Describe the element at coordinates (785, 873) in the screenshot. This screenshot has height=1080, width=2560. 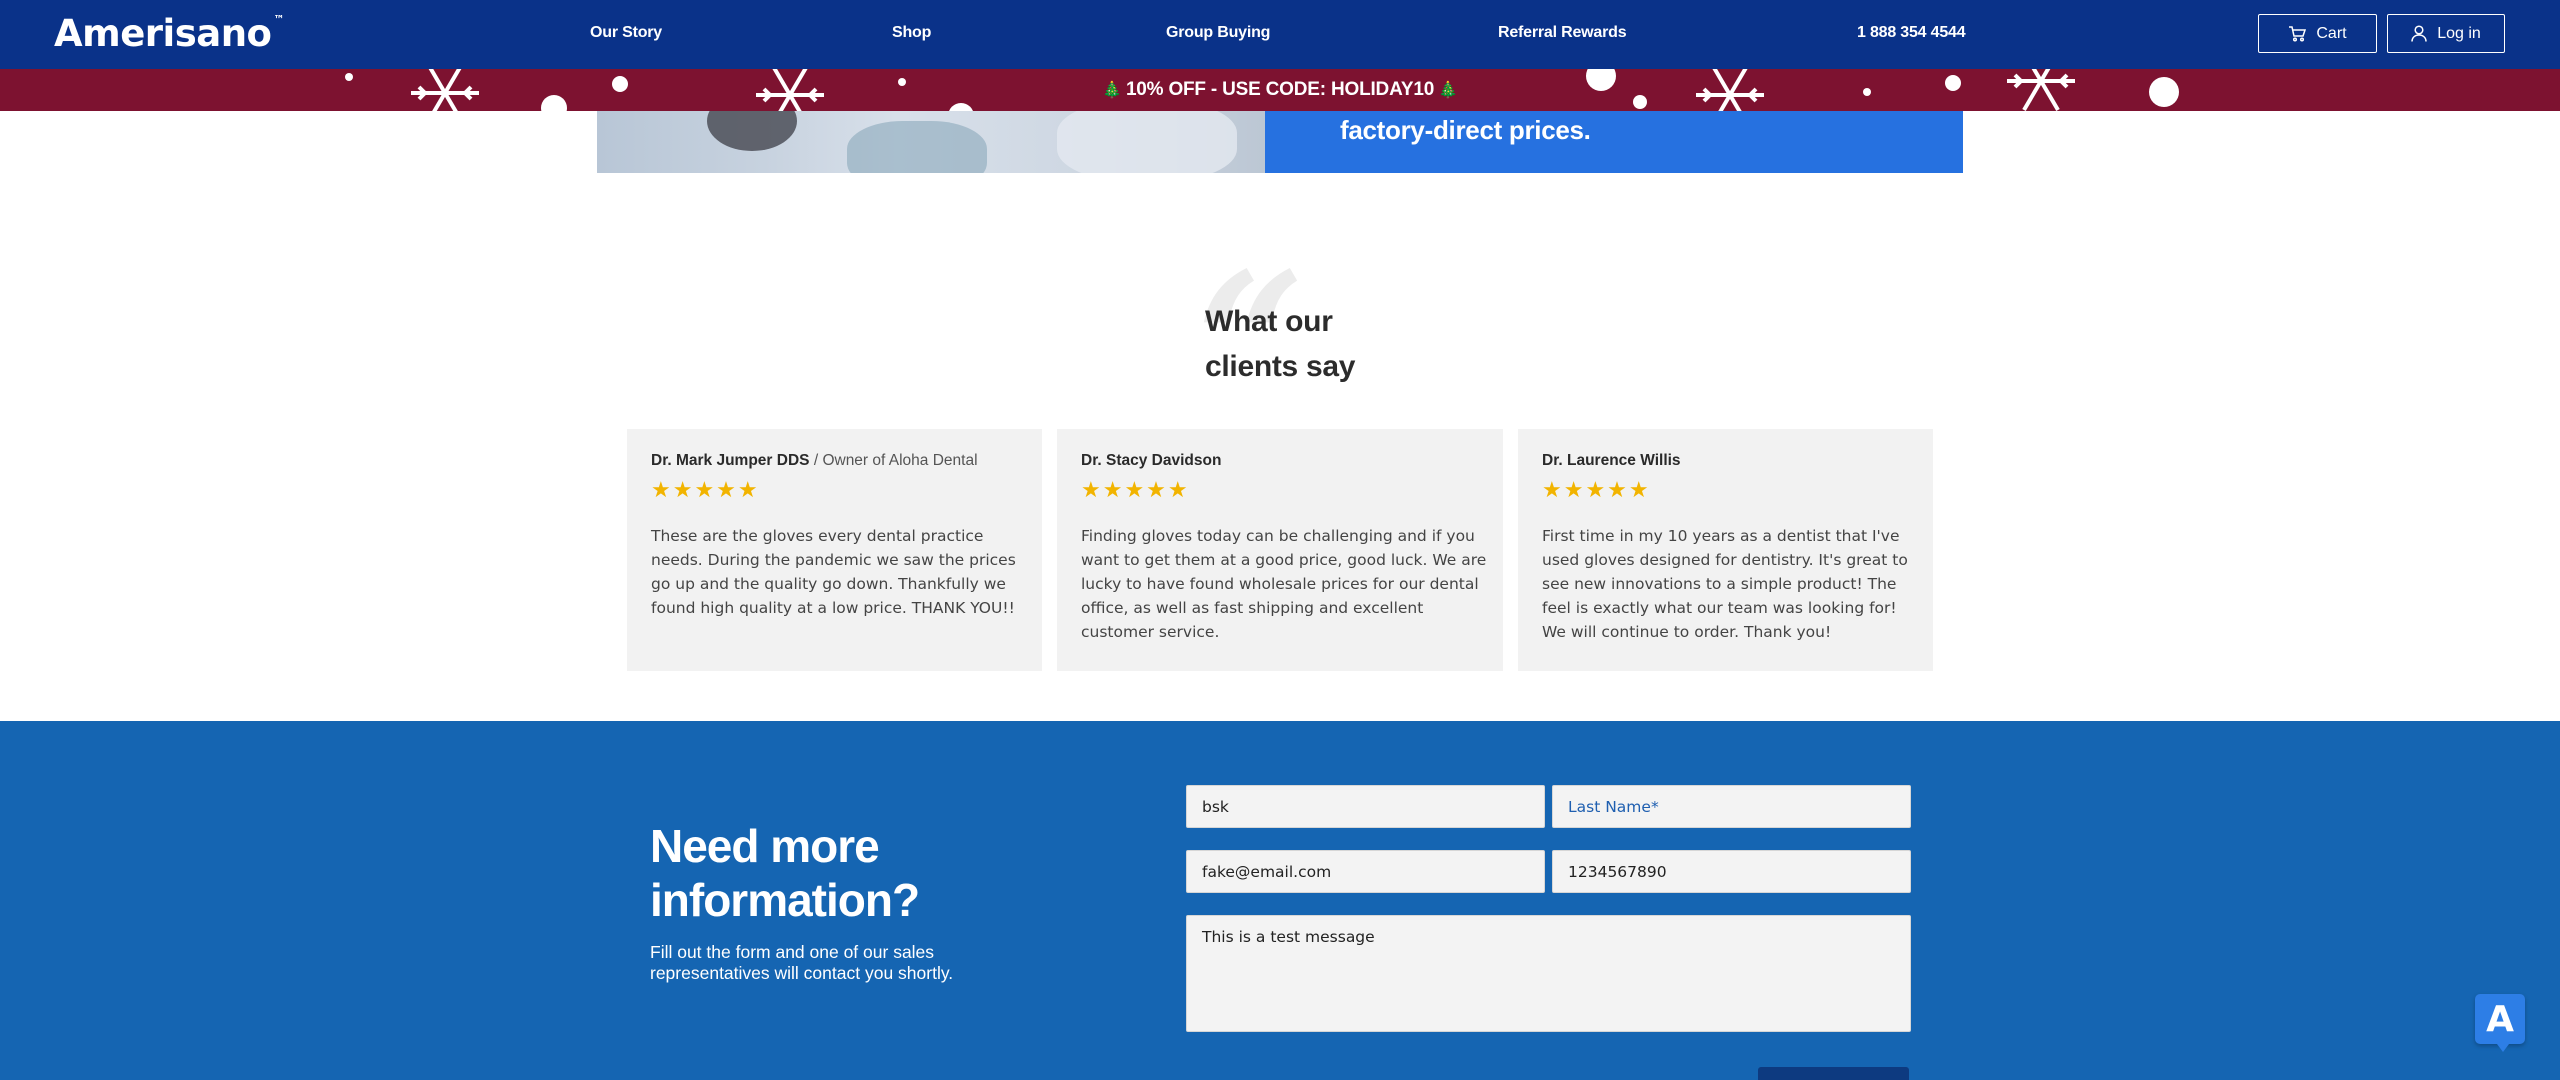
I see `contact-title: Need more information?` at that location.